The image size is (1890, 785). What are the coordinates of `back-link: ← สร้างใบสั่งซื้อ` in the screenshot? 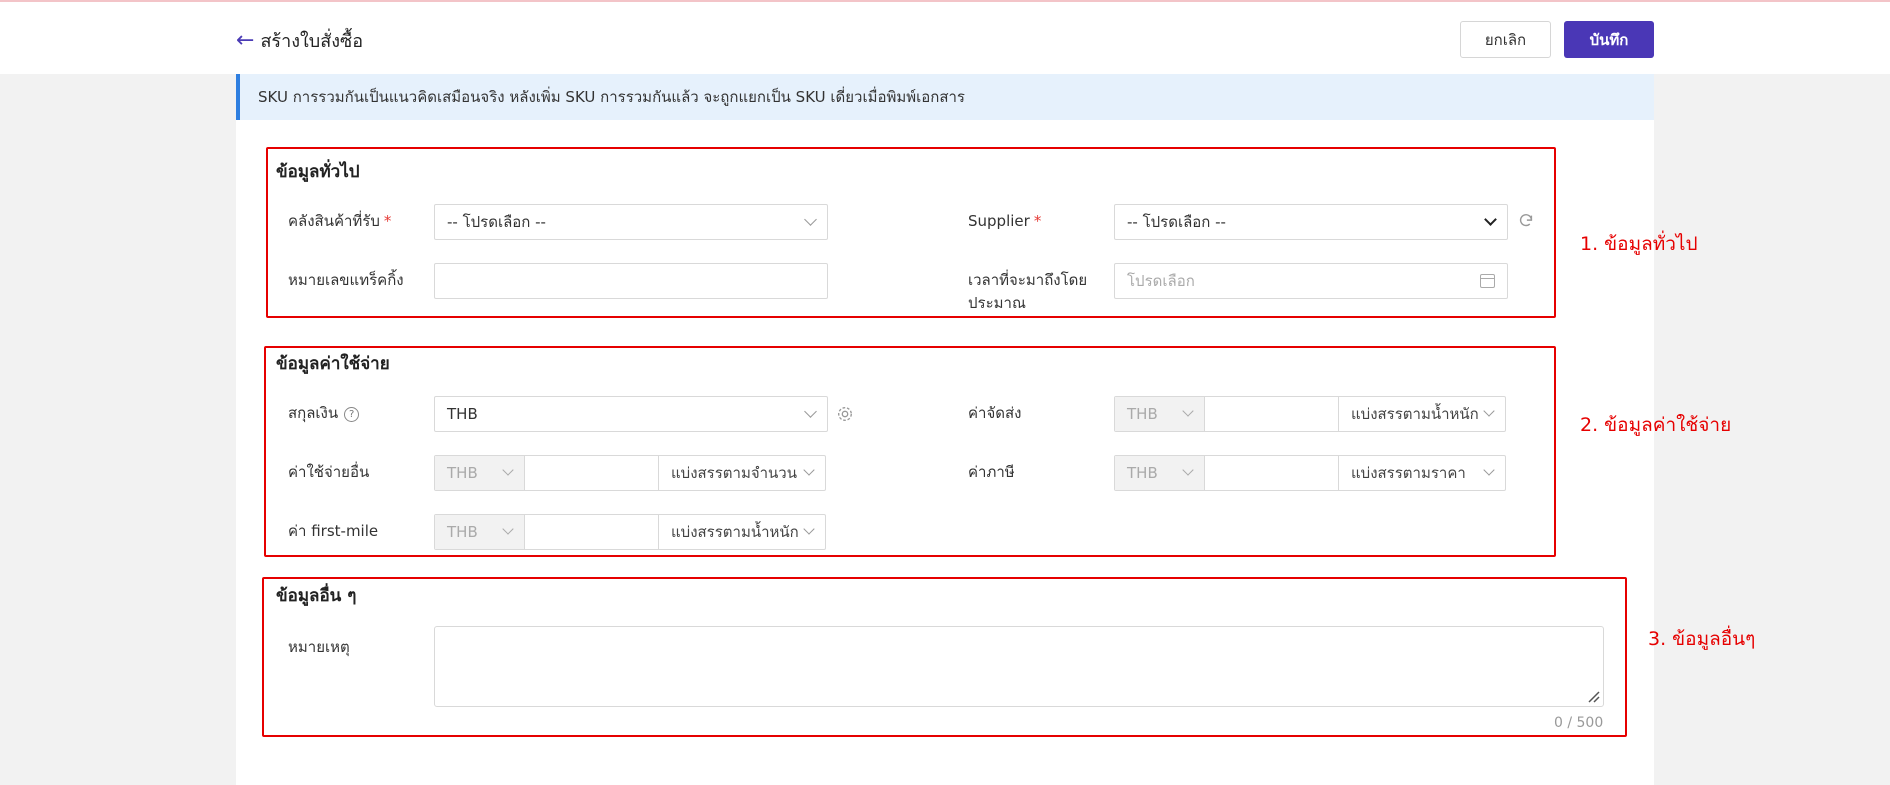 It's located at (299, 40).